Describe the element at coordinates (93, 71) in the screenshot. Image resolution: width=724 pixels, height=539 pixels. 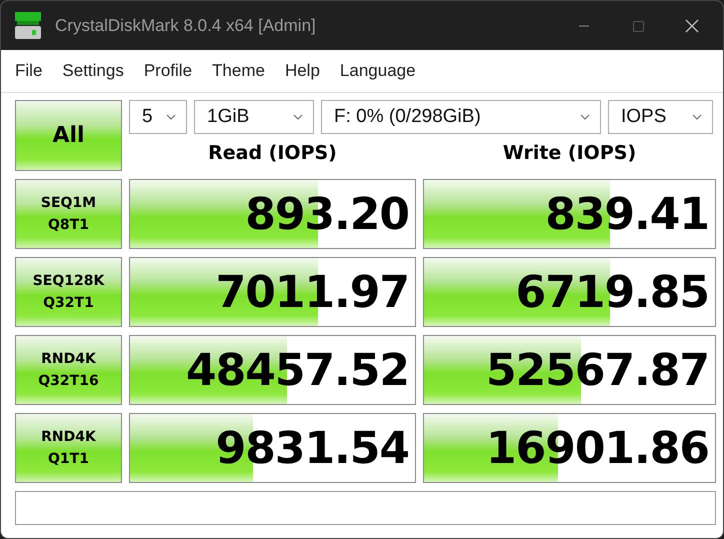
I see `menu-item: Settings` at that location.